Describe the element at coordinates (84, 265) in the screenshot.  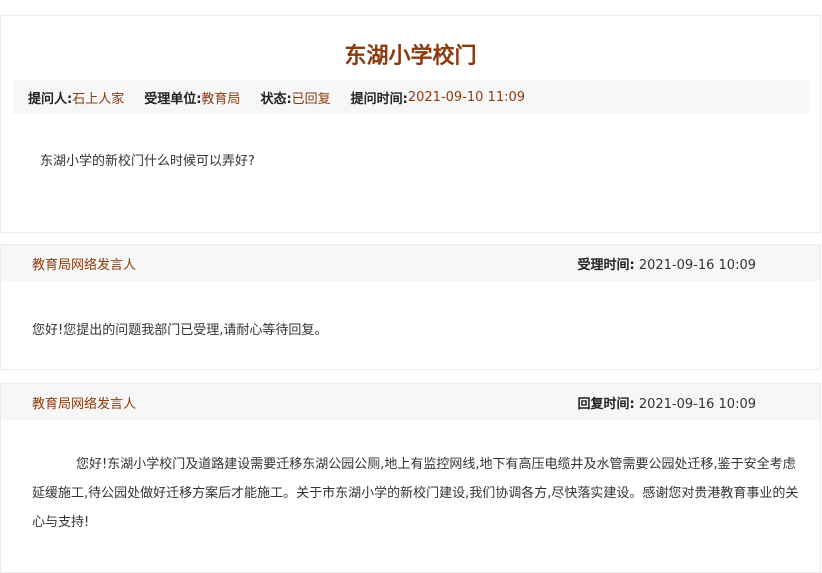
I see `accept-responder: 教育局网络发言人` at that location.